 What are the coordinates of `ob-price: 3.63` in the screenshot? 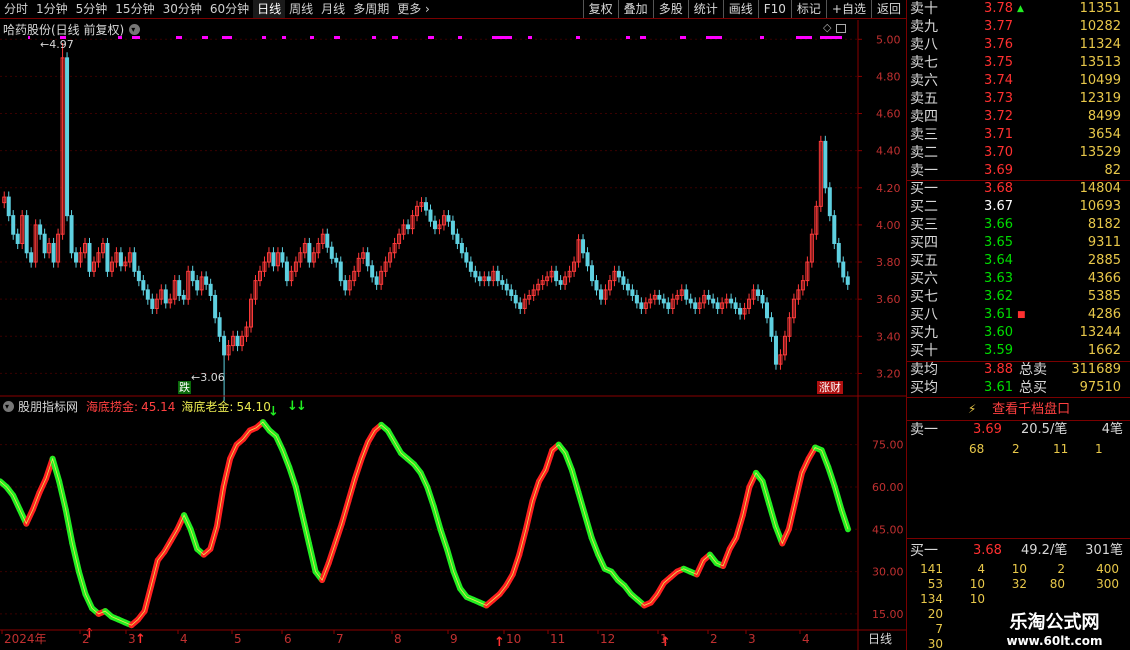 It's located at (998, 278).